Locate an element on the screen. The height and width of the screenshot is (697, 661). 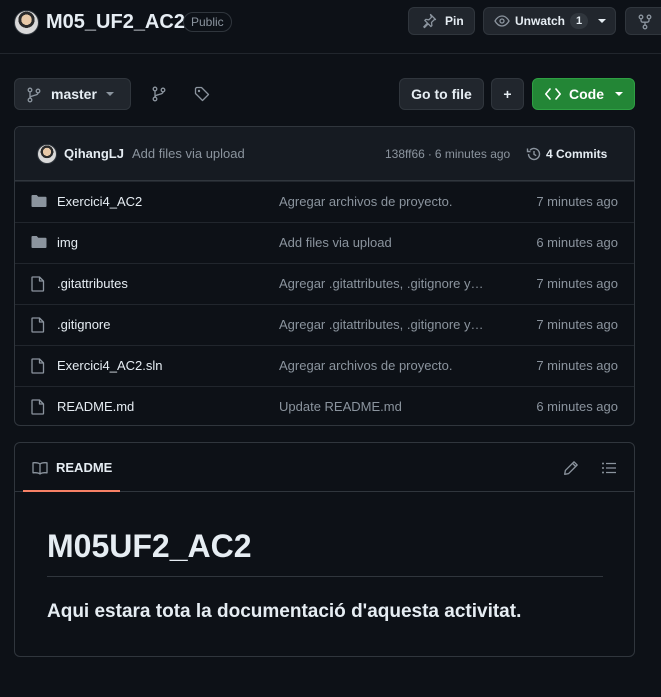
code-label: Code is located at coordinates (586, 94).